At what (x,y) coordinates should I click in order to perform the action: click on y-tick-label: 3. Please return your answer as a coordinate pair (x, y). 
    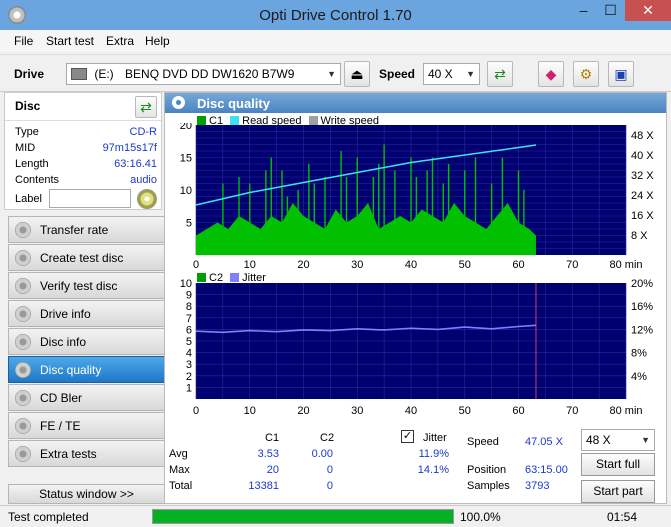
    Looking at the image, I should click on (189, 365).